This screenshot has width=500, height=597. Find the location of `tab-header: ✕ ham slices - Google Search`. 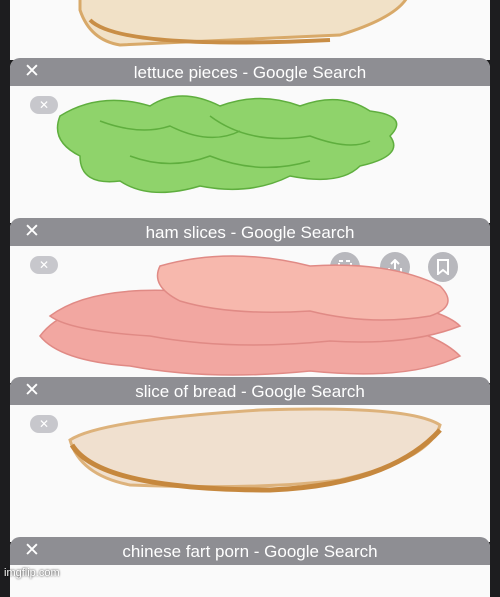

tab-header: ✕ ham slices - Google Search is located at coordinates (250, 232).